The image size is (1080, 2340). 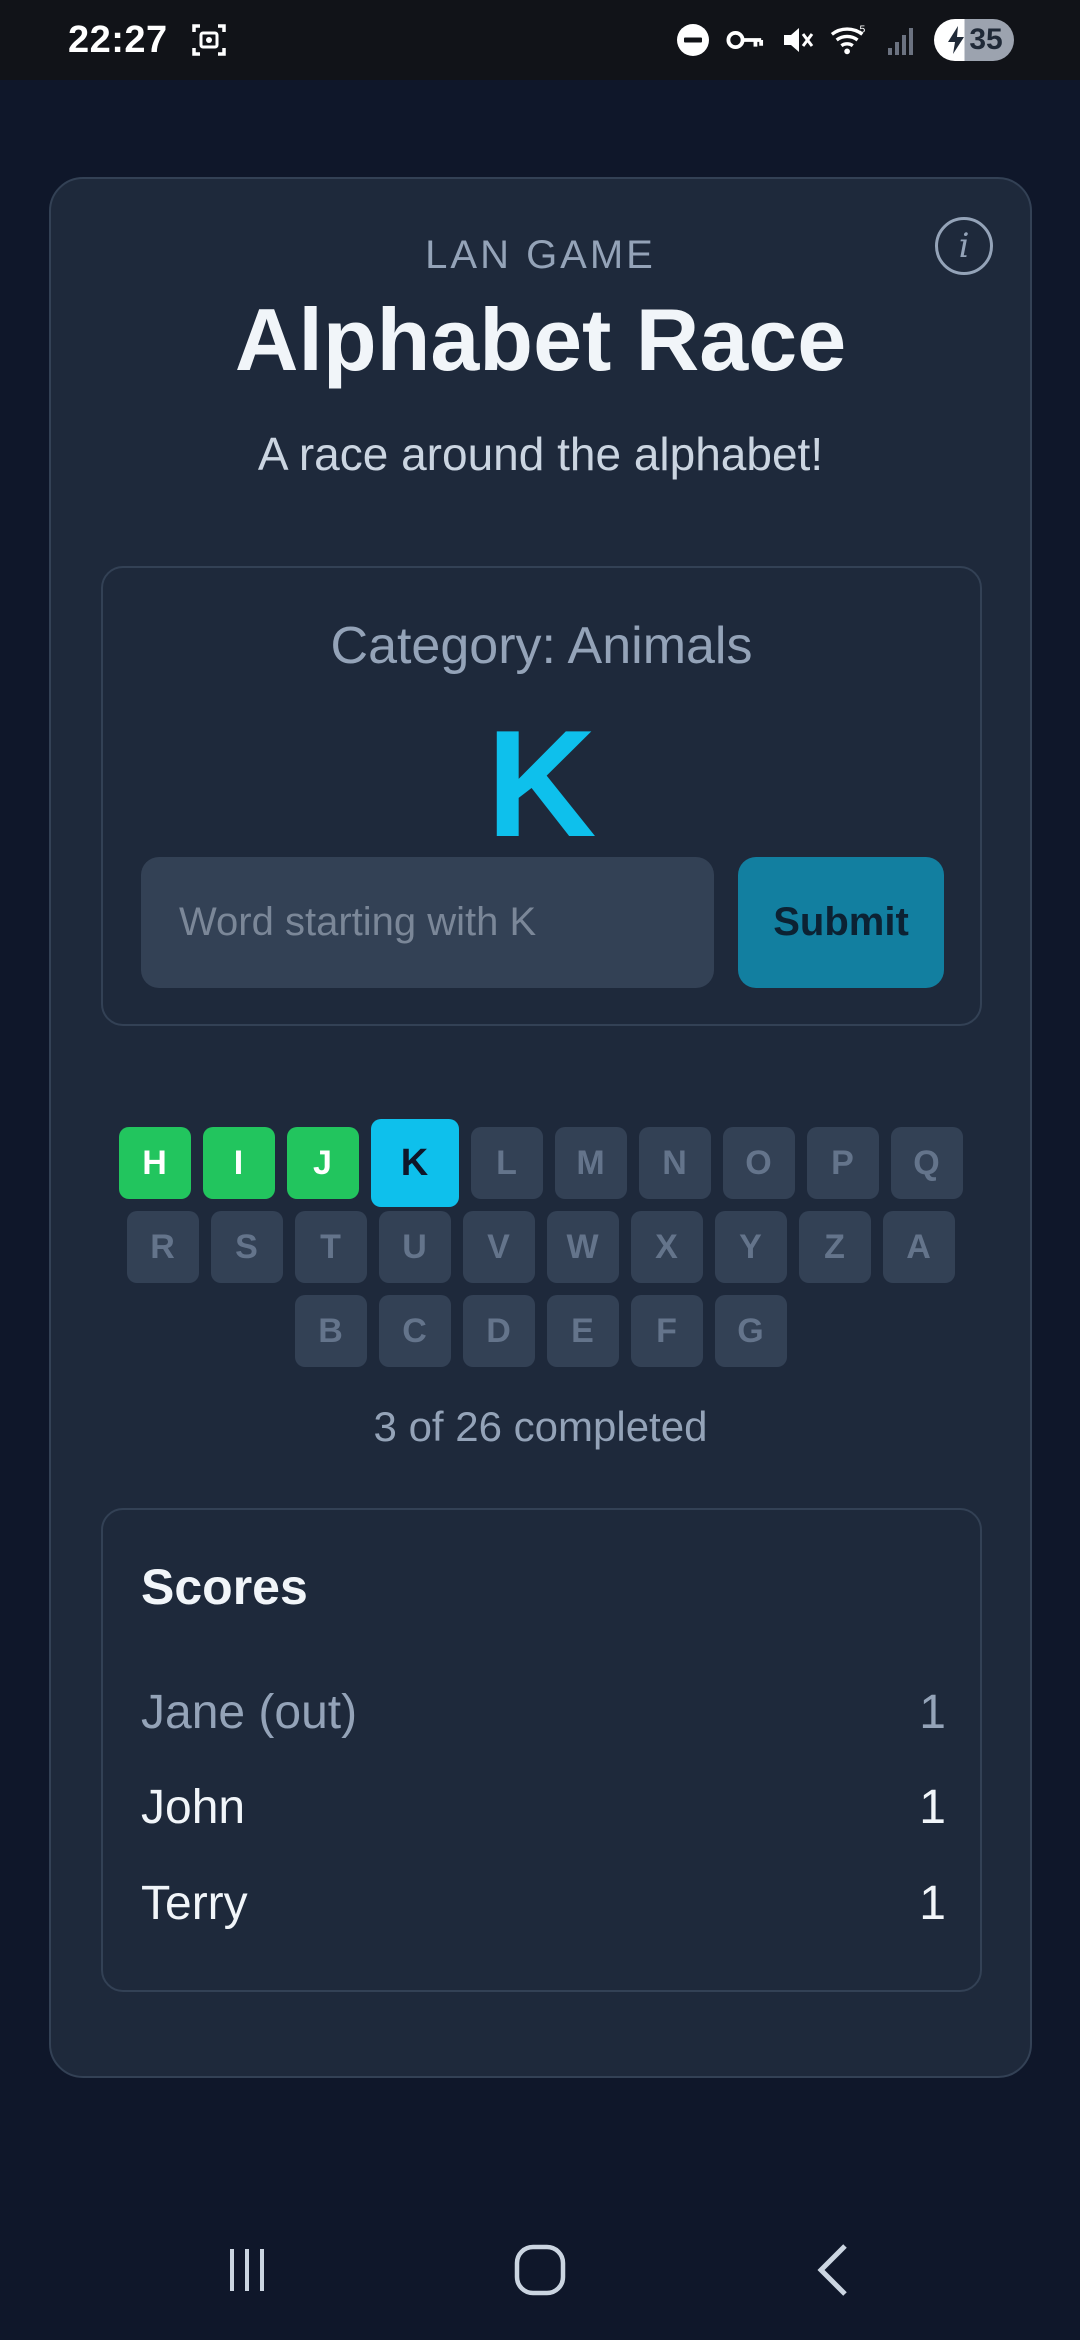 I want to click on score-row: Terry 1, so click(x=543, y=1903).